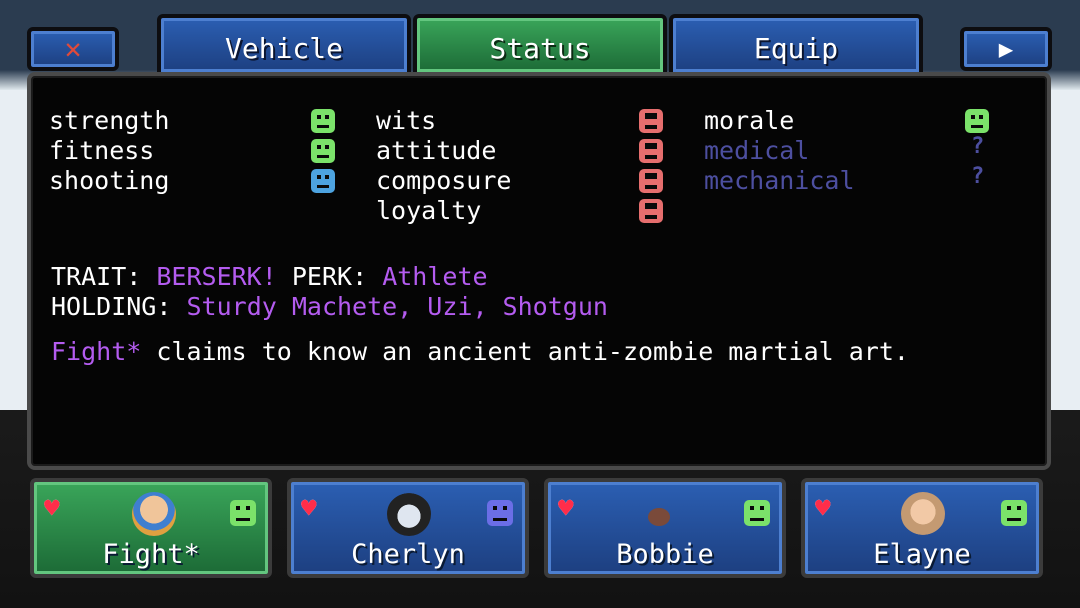 The width and height of the screenshot is (1080, 608). Describe the element at coordinates (757, 150) in the screenshot. I see `stat-medical: medical` at that location.